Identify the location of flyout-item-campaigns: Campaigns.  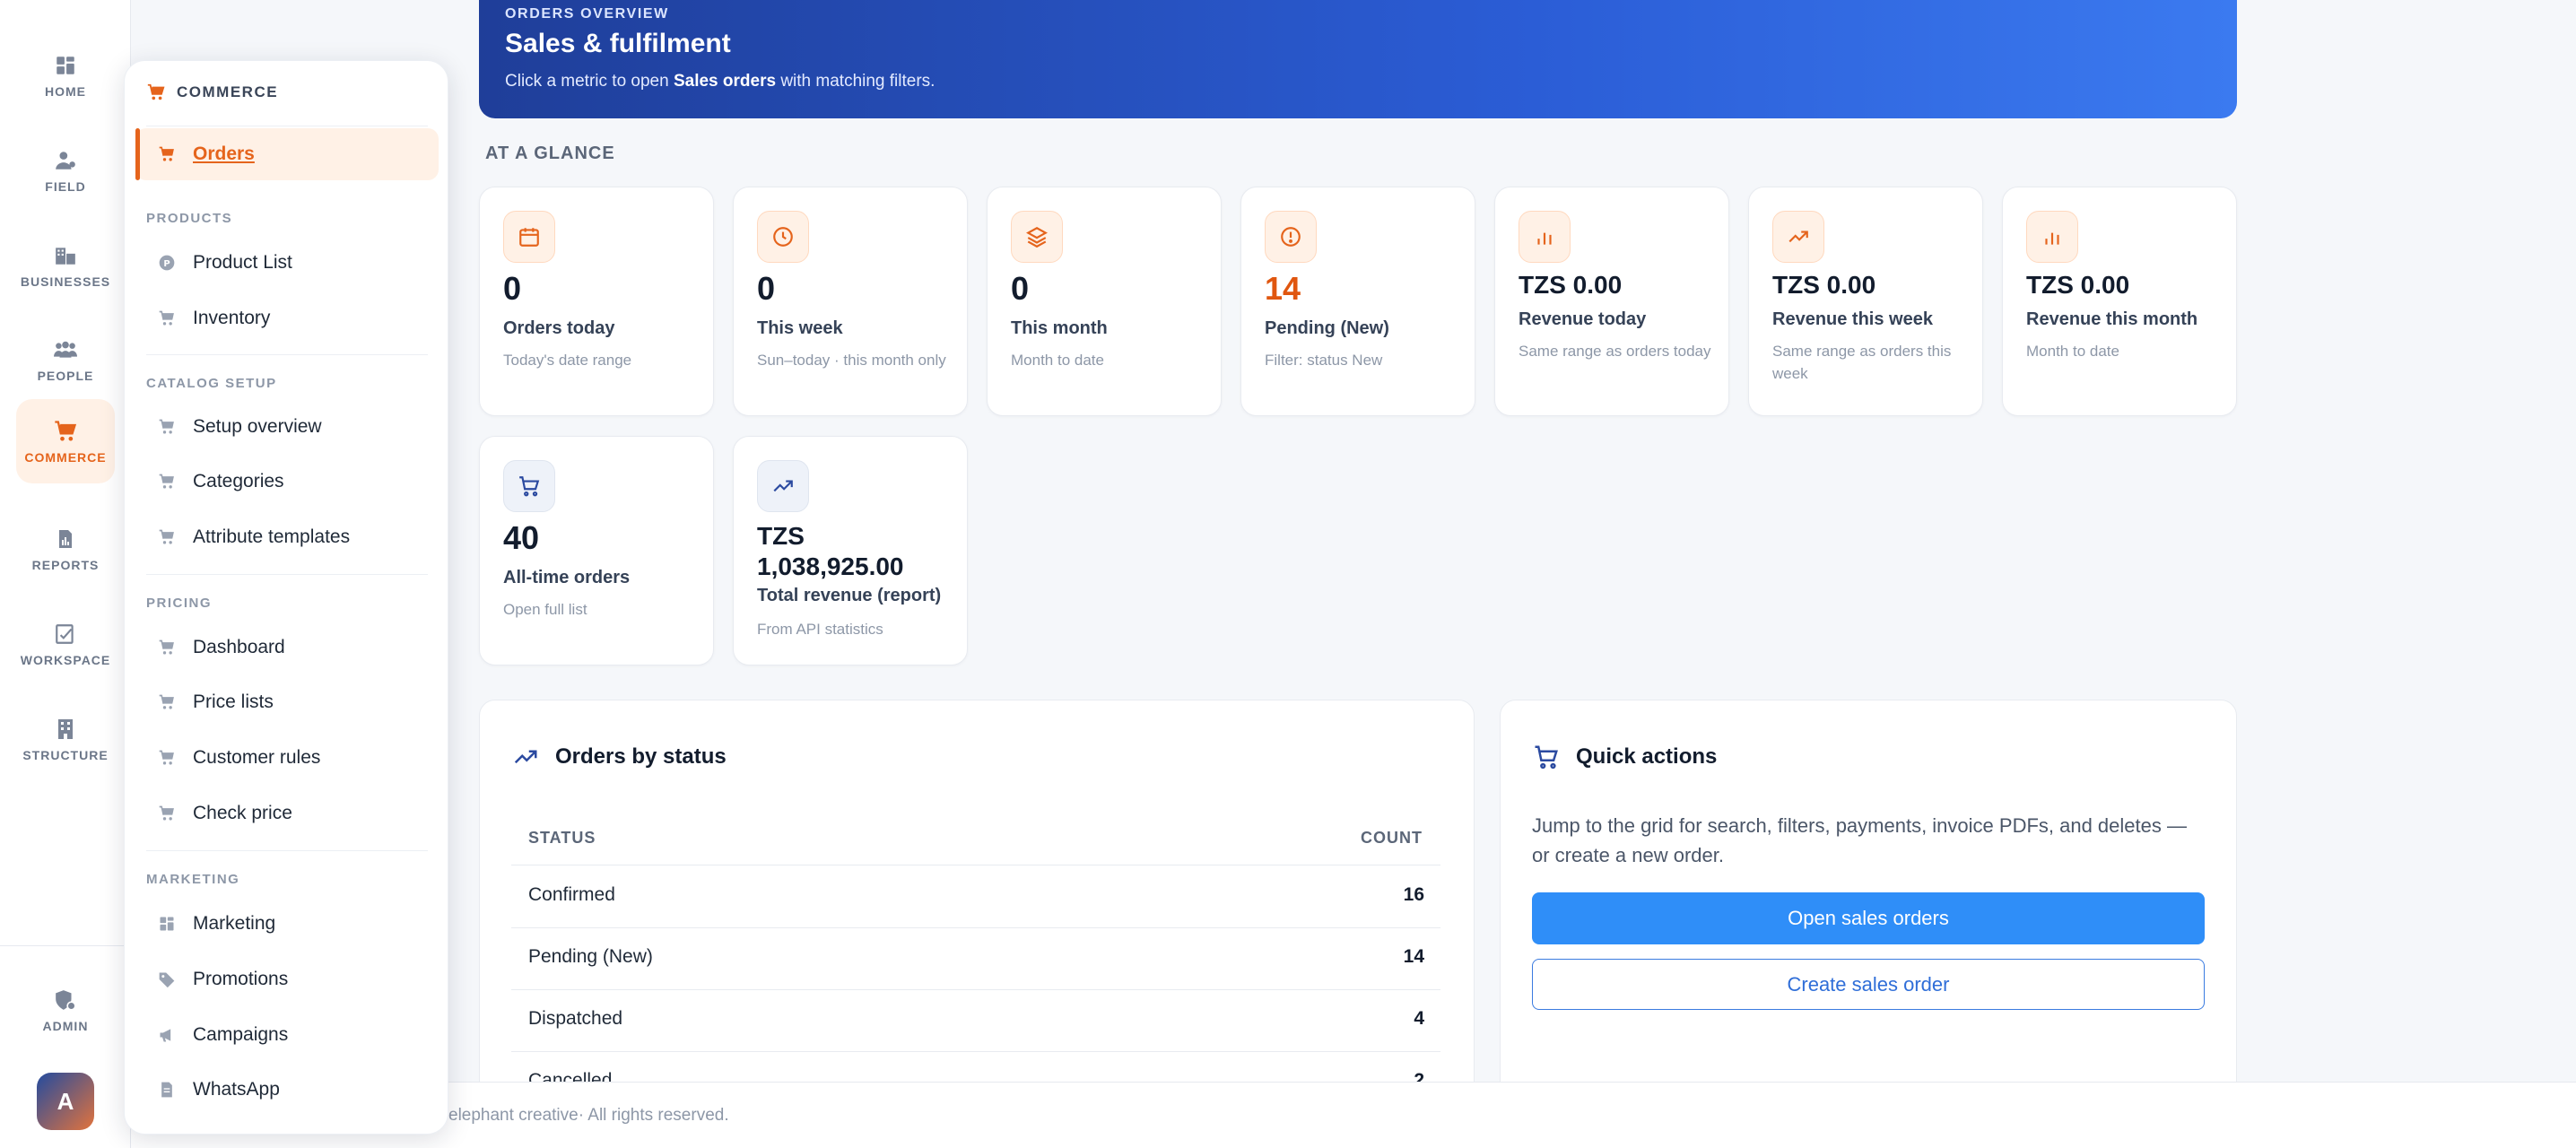
(287, 1035).